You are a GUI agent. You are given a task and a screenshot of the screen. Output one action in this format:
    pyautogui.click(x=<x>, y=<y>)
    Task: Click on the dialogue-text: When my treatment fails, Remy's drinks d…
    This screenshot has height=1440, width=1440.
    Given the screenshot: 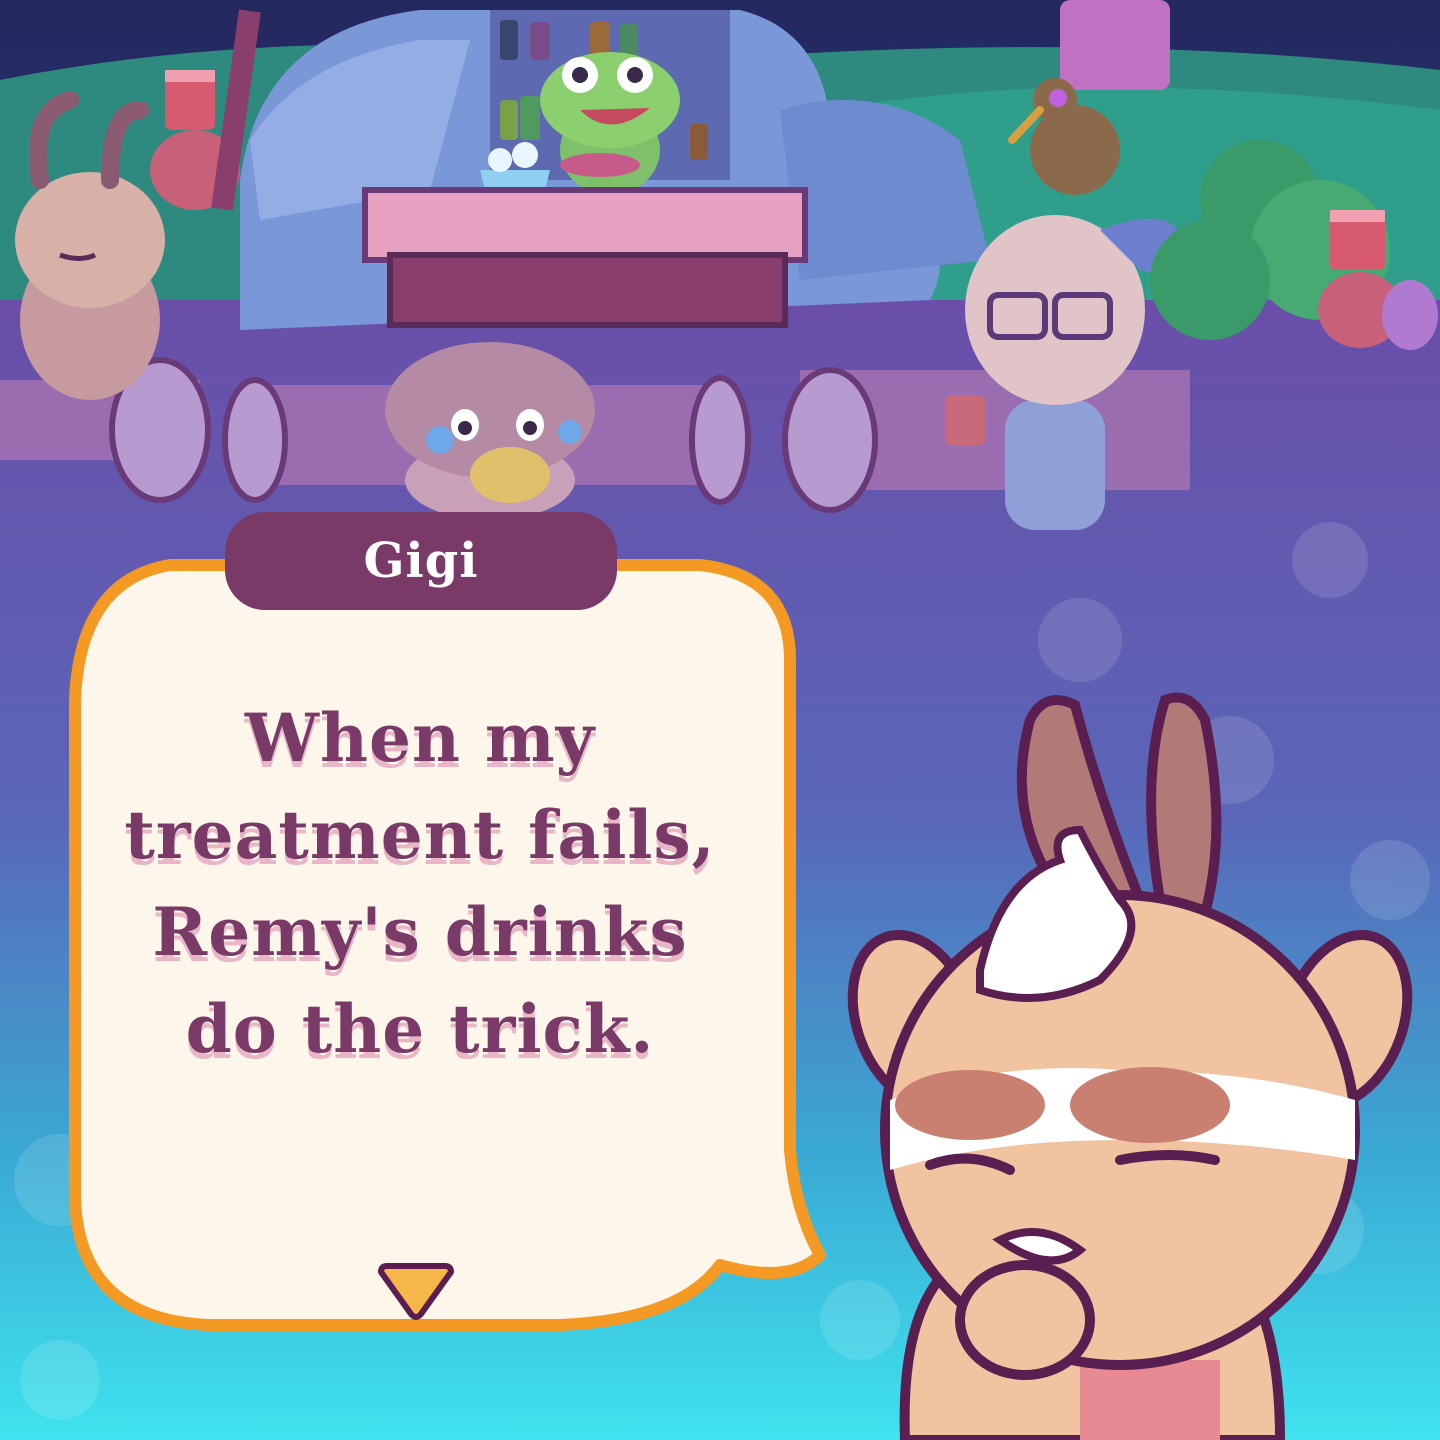 What is the action you would take?
    pyautogui.click(x=420, y=883)
    